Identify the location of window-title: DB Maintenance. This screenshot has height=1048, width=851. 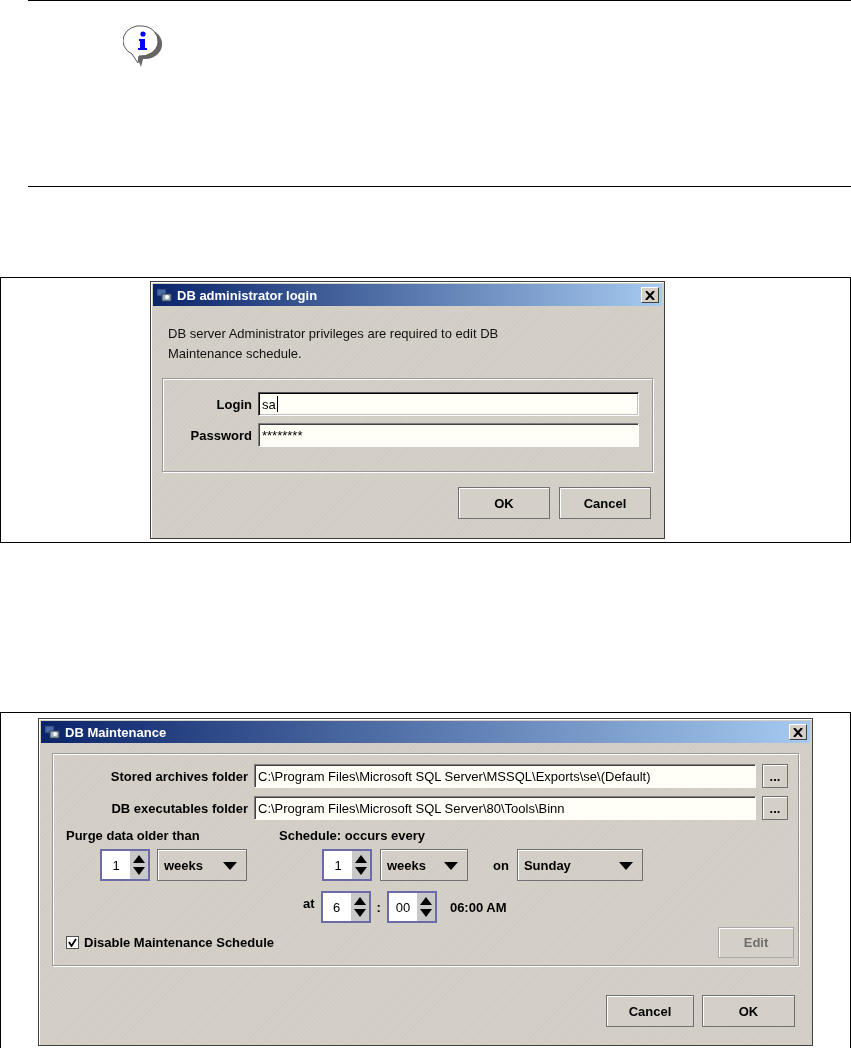
(116, 732).